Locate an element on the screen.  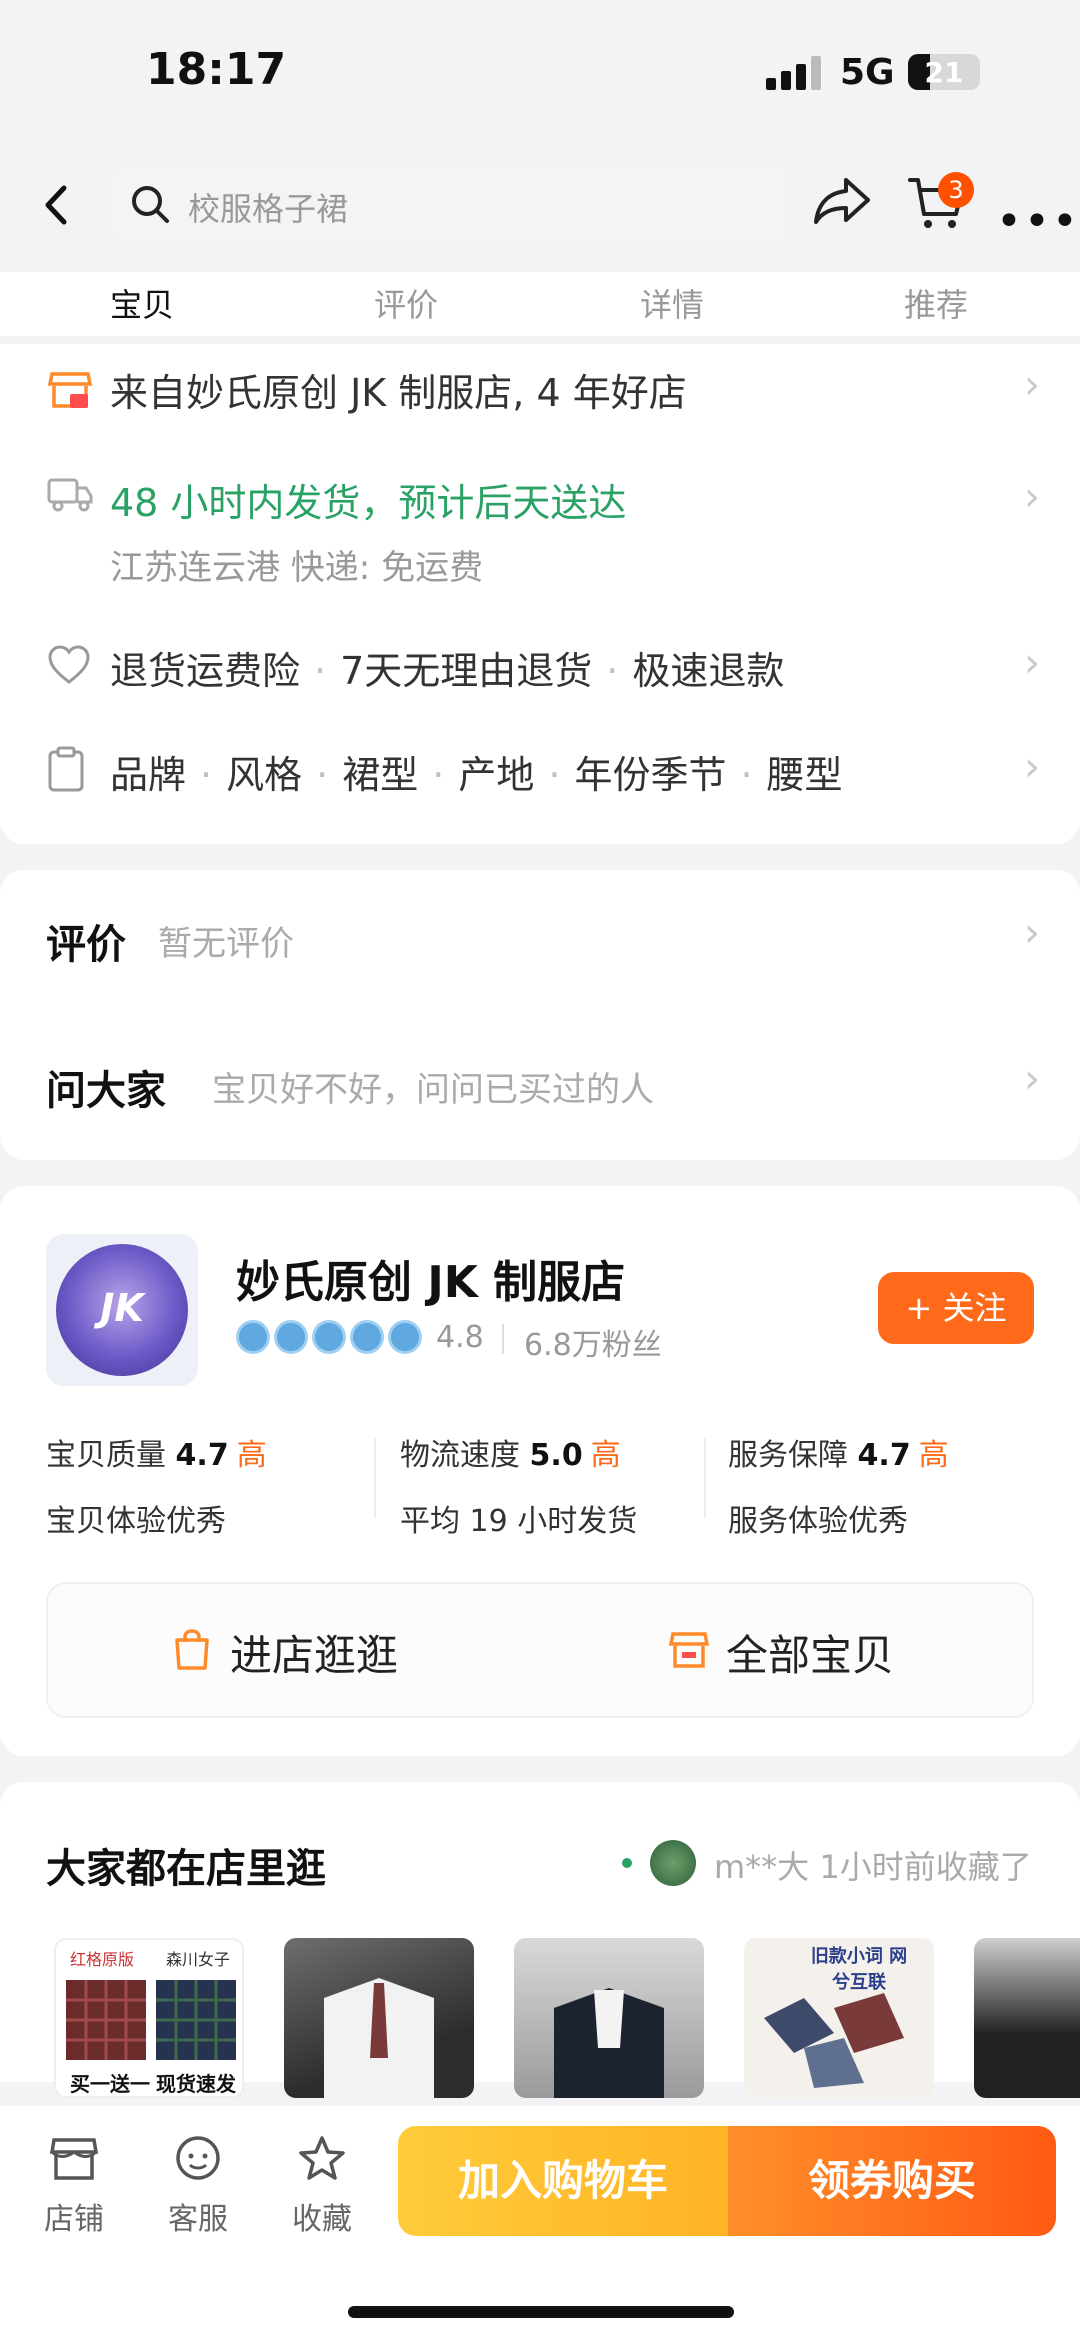
live-dot is located at coordinates (627, 1863).